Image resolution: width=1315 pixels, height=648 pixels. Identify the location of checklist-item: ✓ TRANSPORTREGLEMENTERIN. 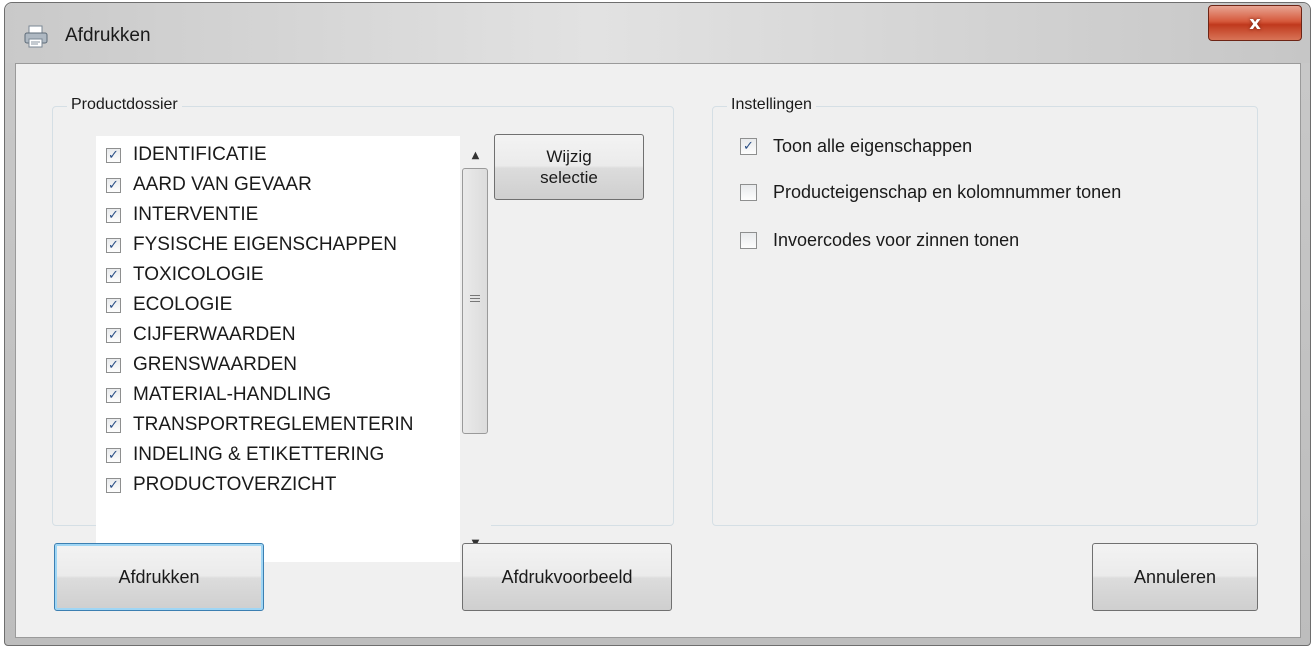
(259, 425).